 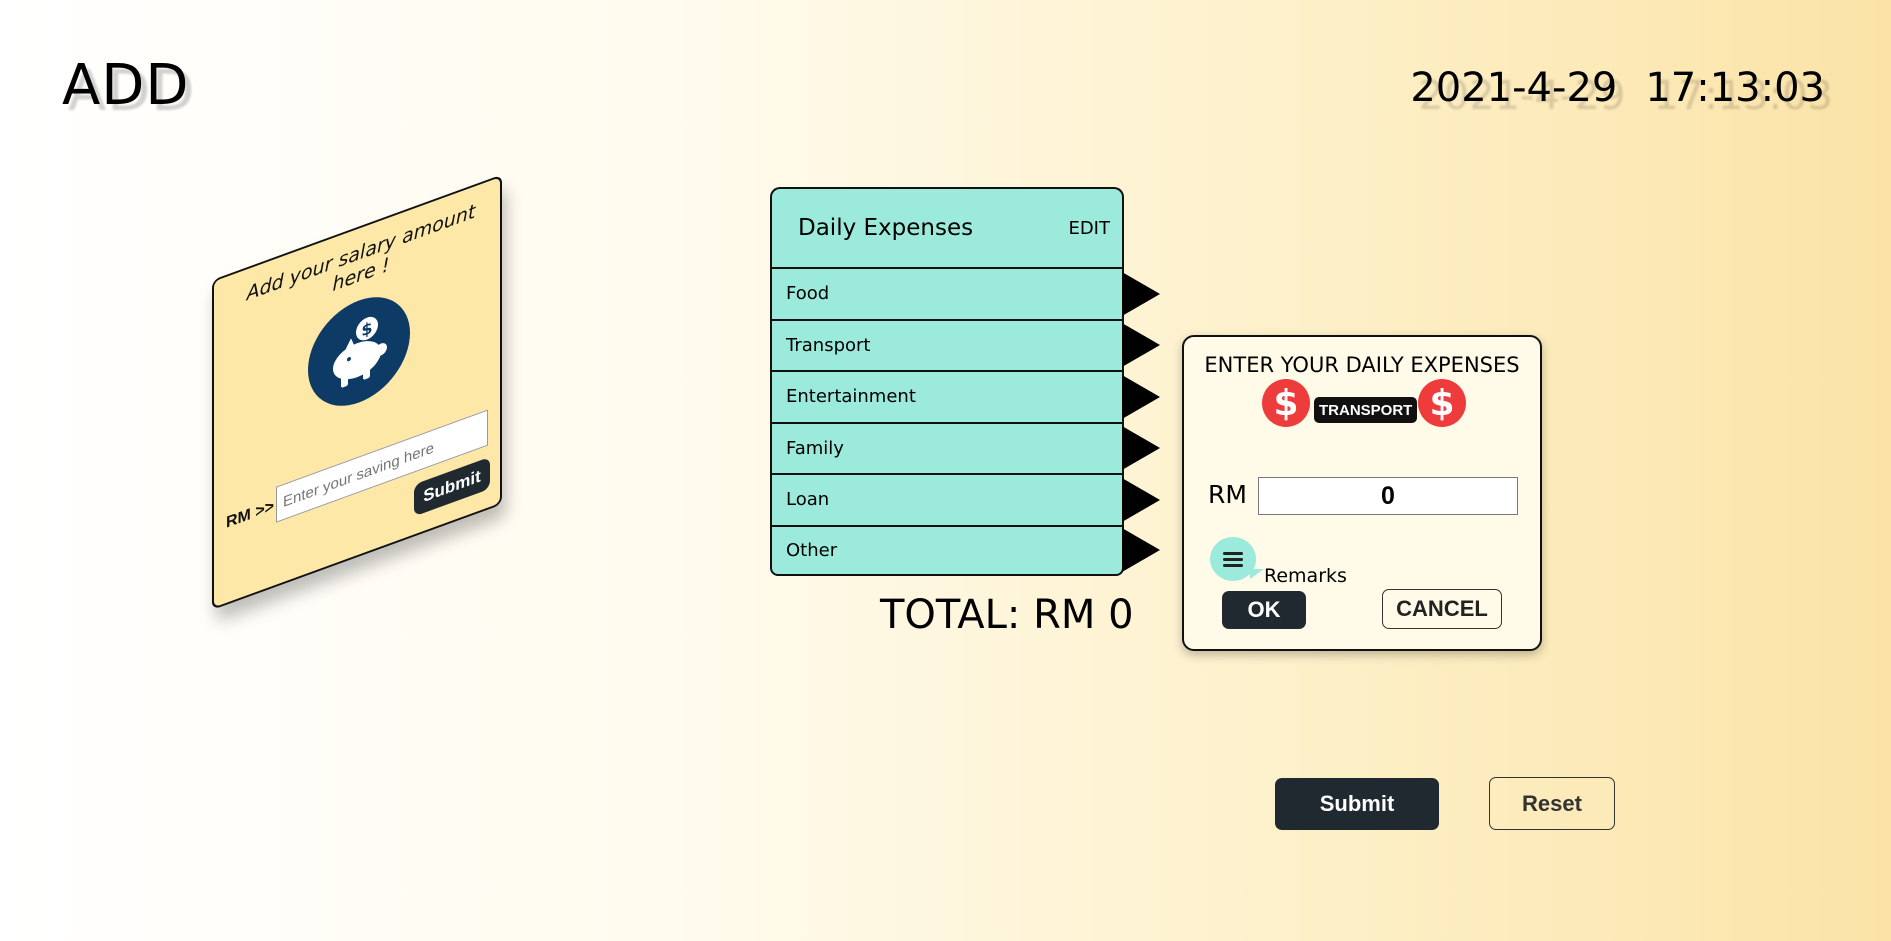 I want to click on category-badge: TRANSPORT, so click(x=1366, y=410).